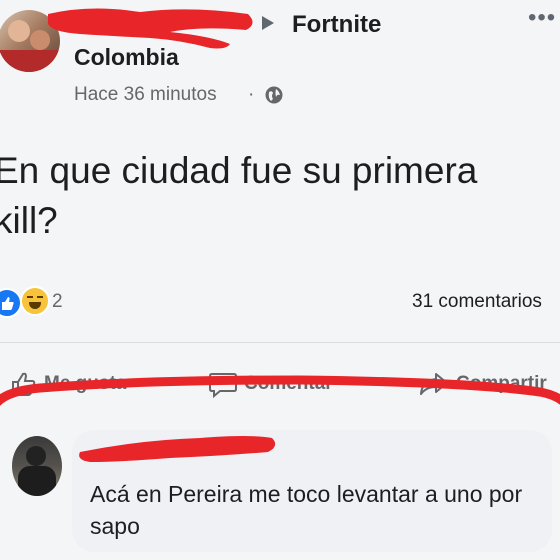 The height and width of the screenshot is (560, 560). What do you see at coordinates (30, 41) in the screenshot?
I see `page-avatar` at bounding box center [30, 41].